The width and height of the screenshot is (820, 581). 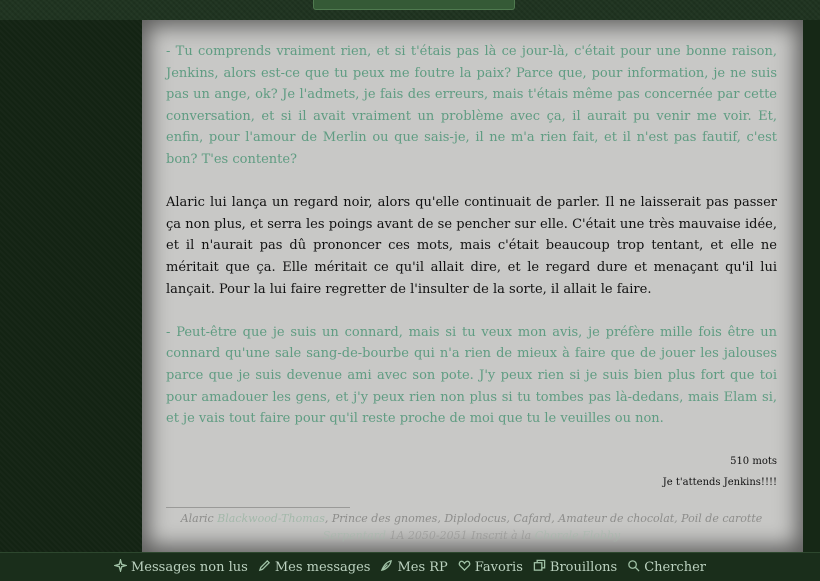 What do you see at coordinates (189, 567) in the screenshot?
I see `nav-label: Messages non lus` at bounding box center [189, 567].